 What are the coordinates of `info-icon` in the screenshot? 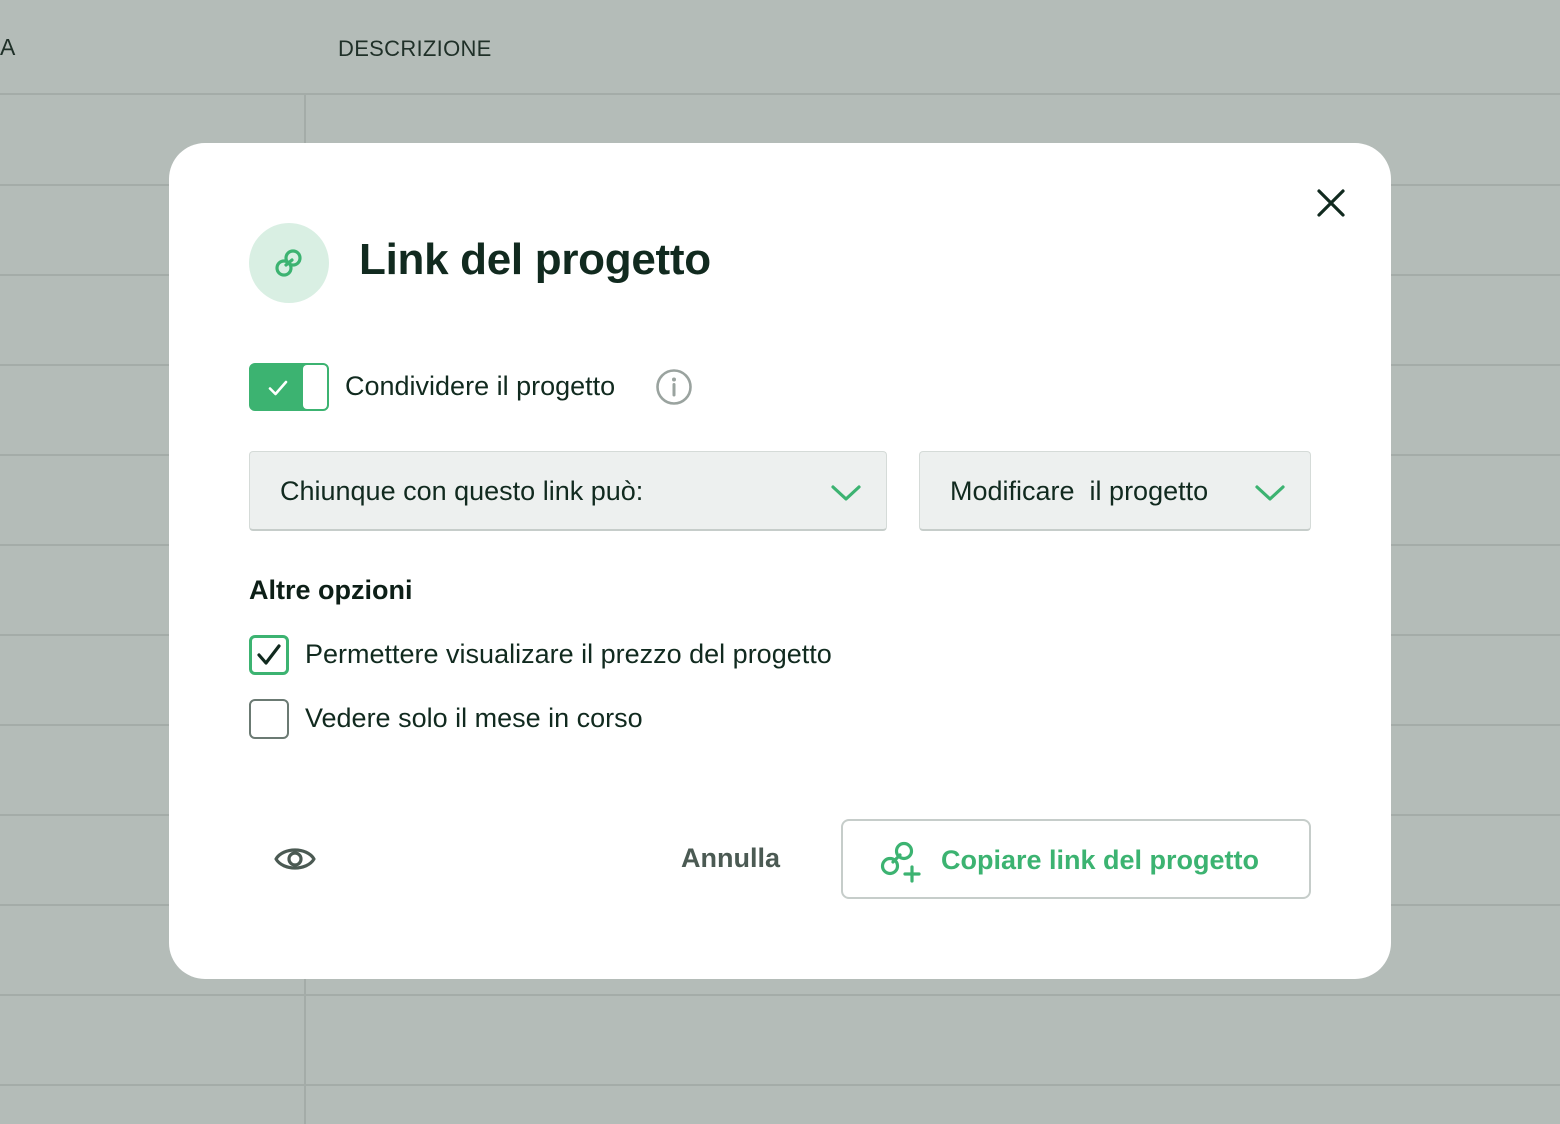 It's located at (674, 387).